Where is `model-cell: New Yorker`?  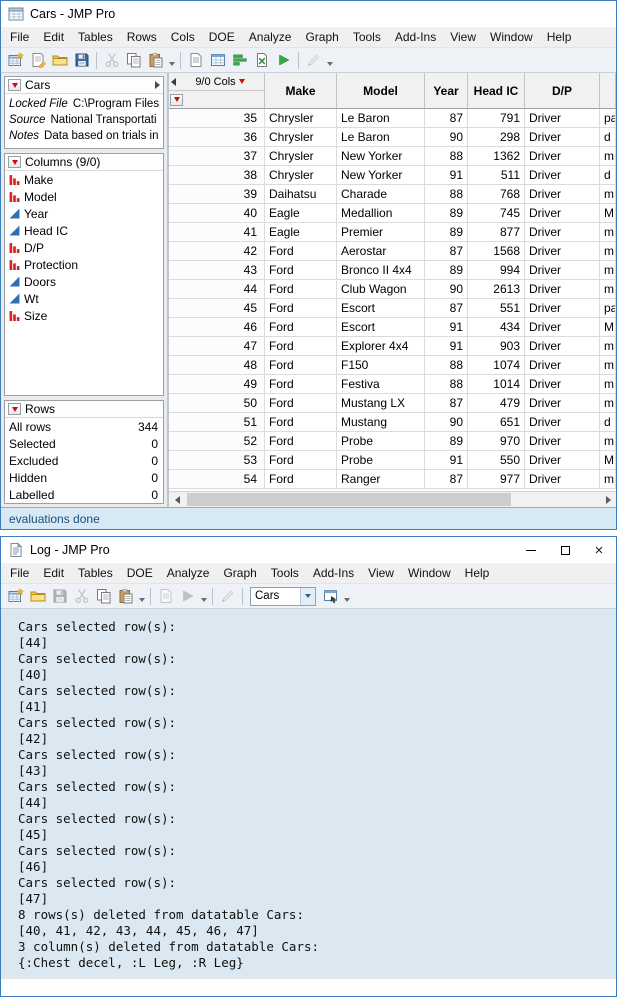 model-cell: New Yorker is located at coordinates (381, 156).